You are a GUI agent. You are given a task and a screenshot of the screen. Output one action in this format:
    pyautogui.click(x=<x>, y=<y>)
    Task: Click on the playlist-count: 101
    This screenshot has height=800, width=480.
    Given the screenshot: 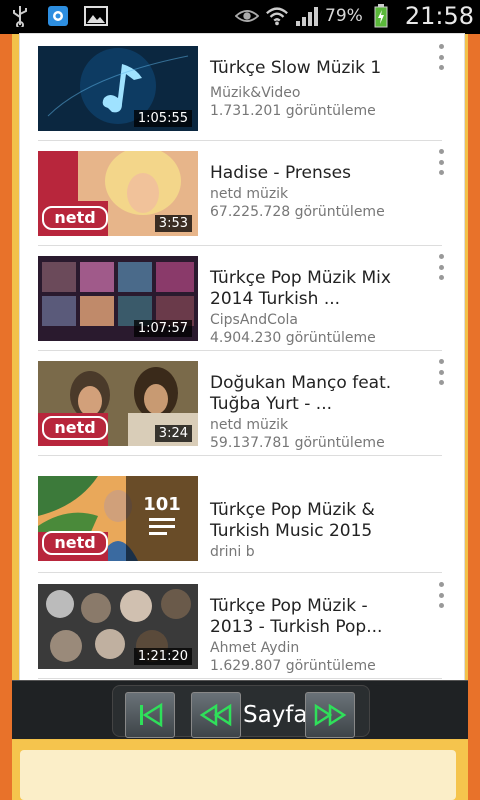 What is the action you would take?
    pyautogui.click(x=162, y=504)
    